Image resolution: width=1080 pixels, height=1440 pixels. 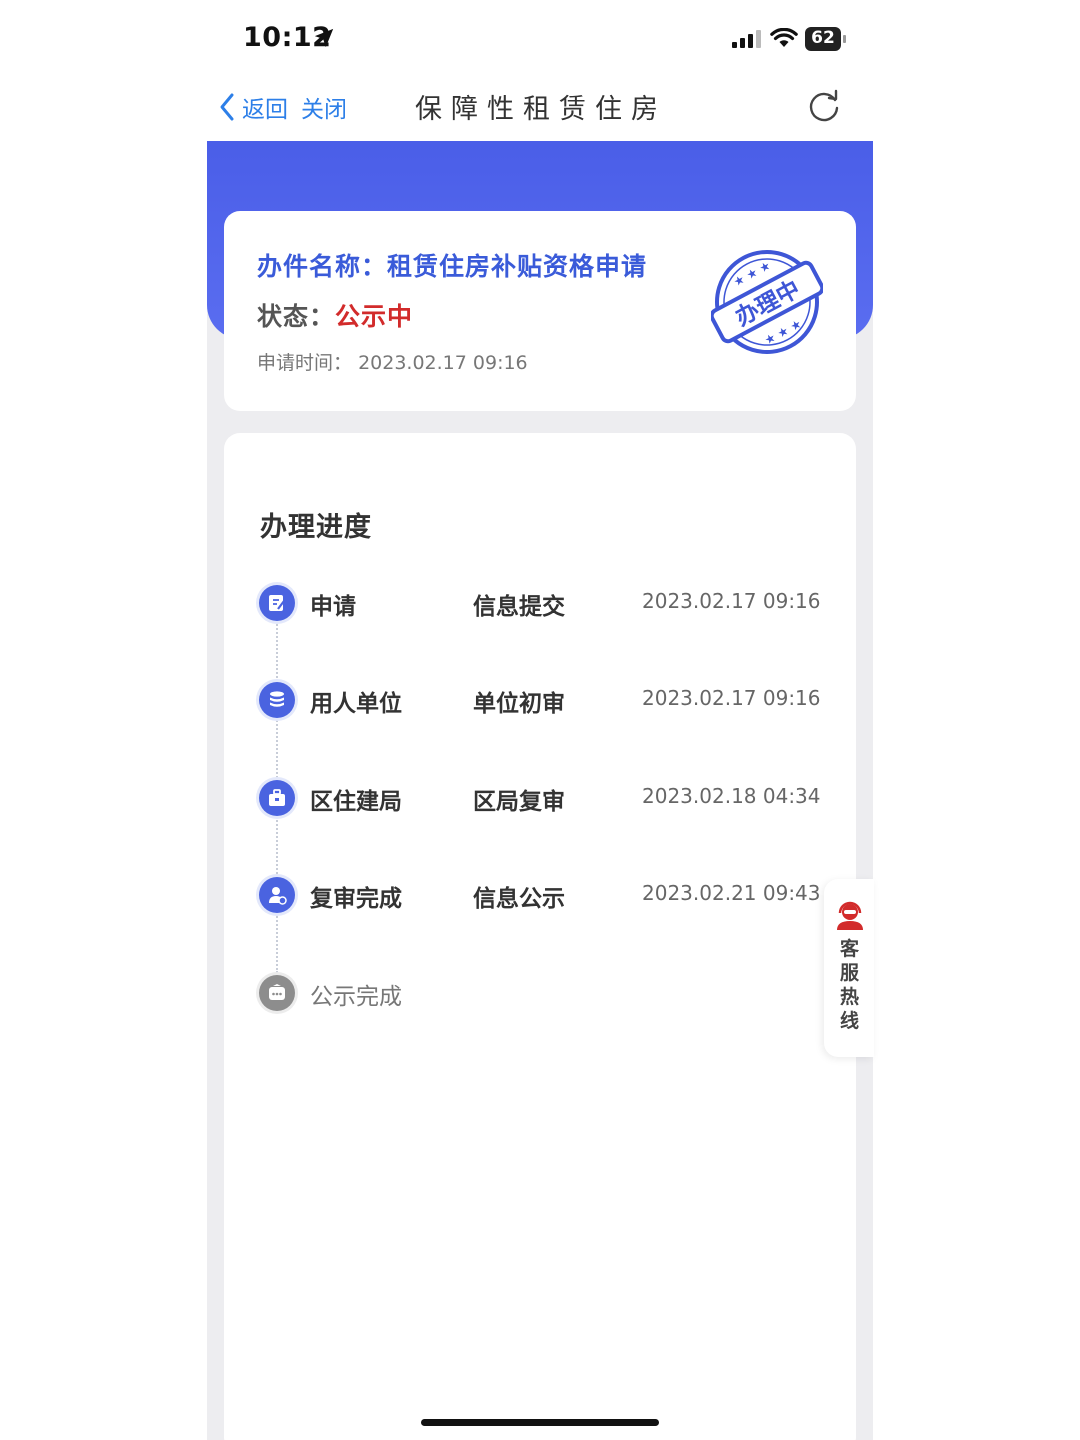 What do you see at coordinates (356, 997) in the screenshot?
I see `step-name: 公示完成` at bounding box center [356, 997].